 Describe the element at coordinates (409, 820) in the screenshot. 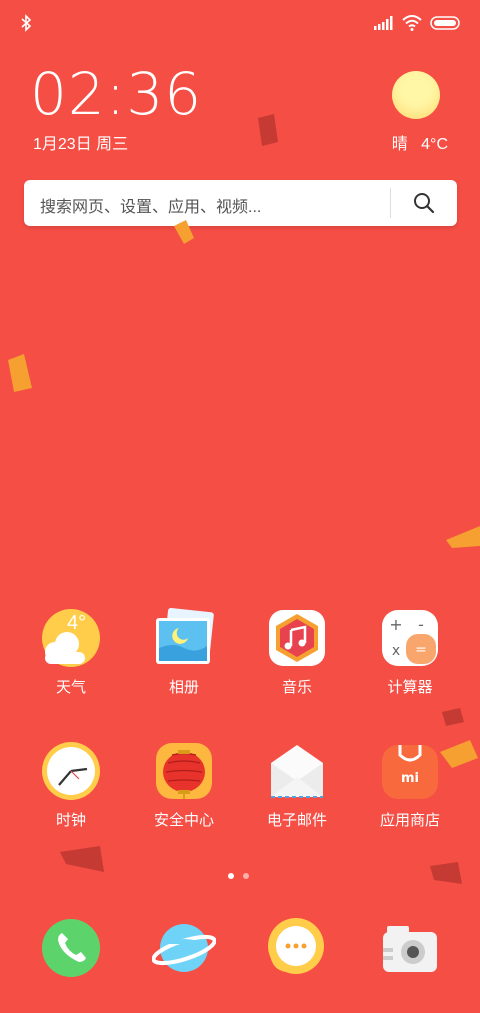

I see `app-label: 应用商店` at that location.